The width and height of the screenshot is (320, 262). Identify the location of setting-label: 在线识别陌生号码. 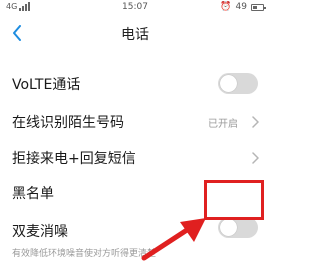
(68, 123).